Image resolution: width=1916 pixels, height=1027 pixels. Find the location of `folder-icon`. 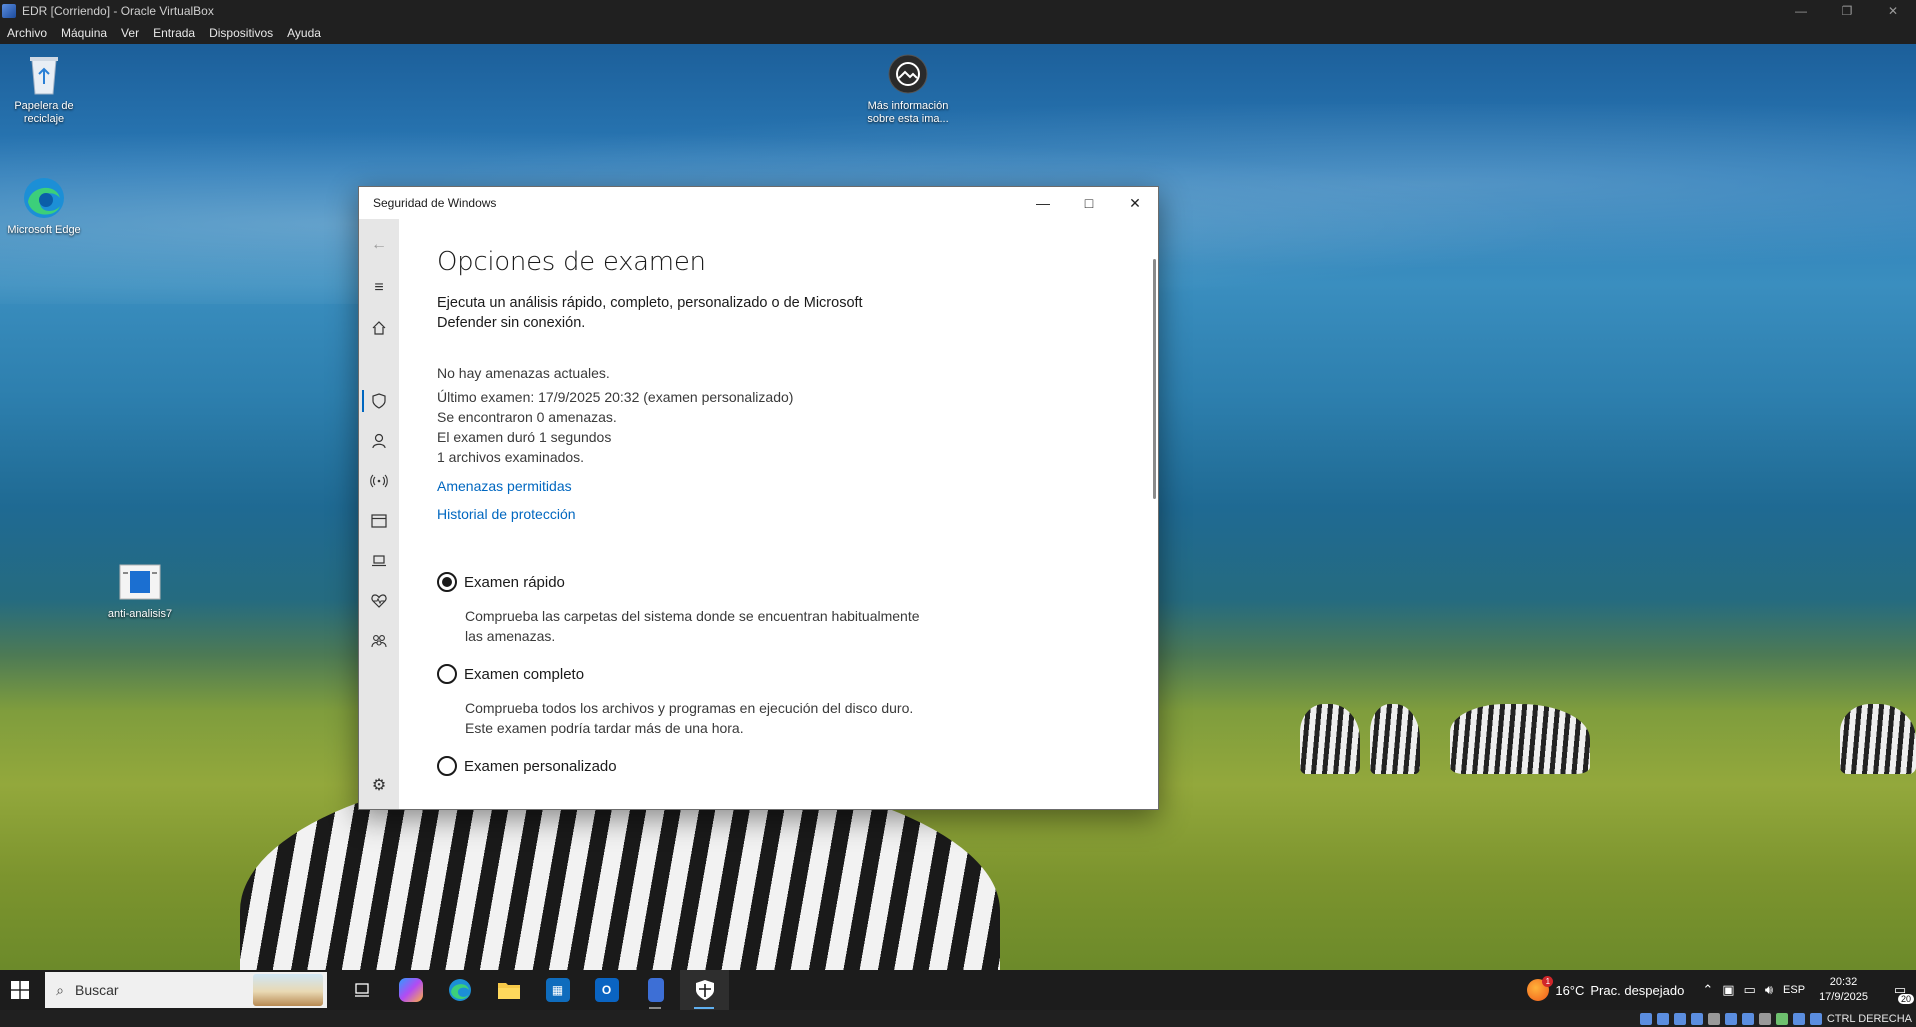

folder-icon is located at coordinates (508, 991).